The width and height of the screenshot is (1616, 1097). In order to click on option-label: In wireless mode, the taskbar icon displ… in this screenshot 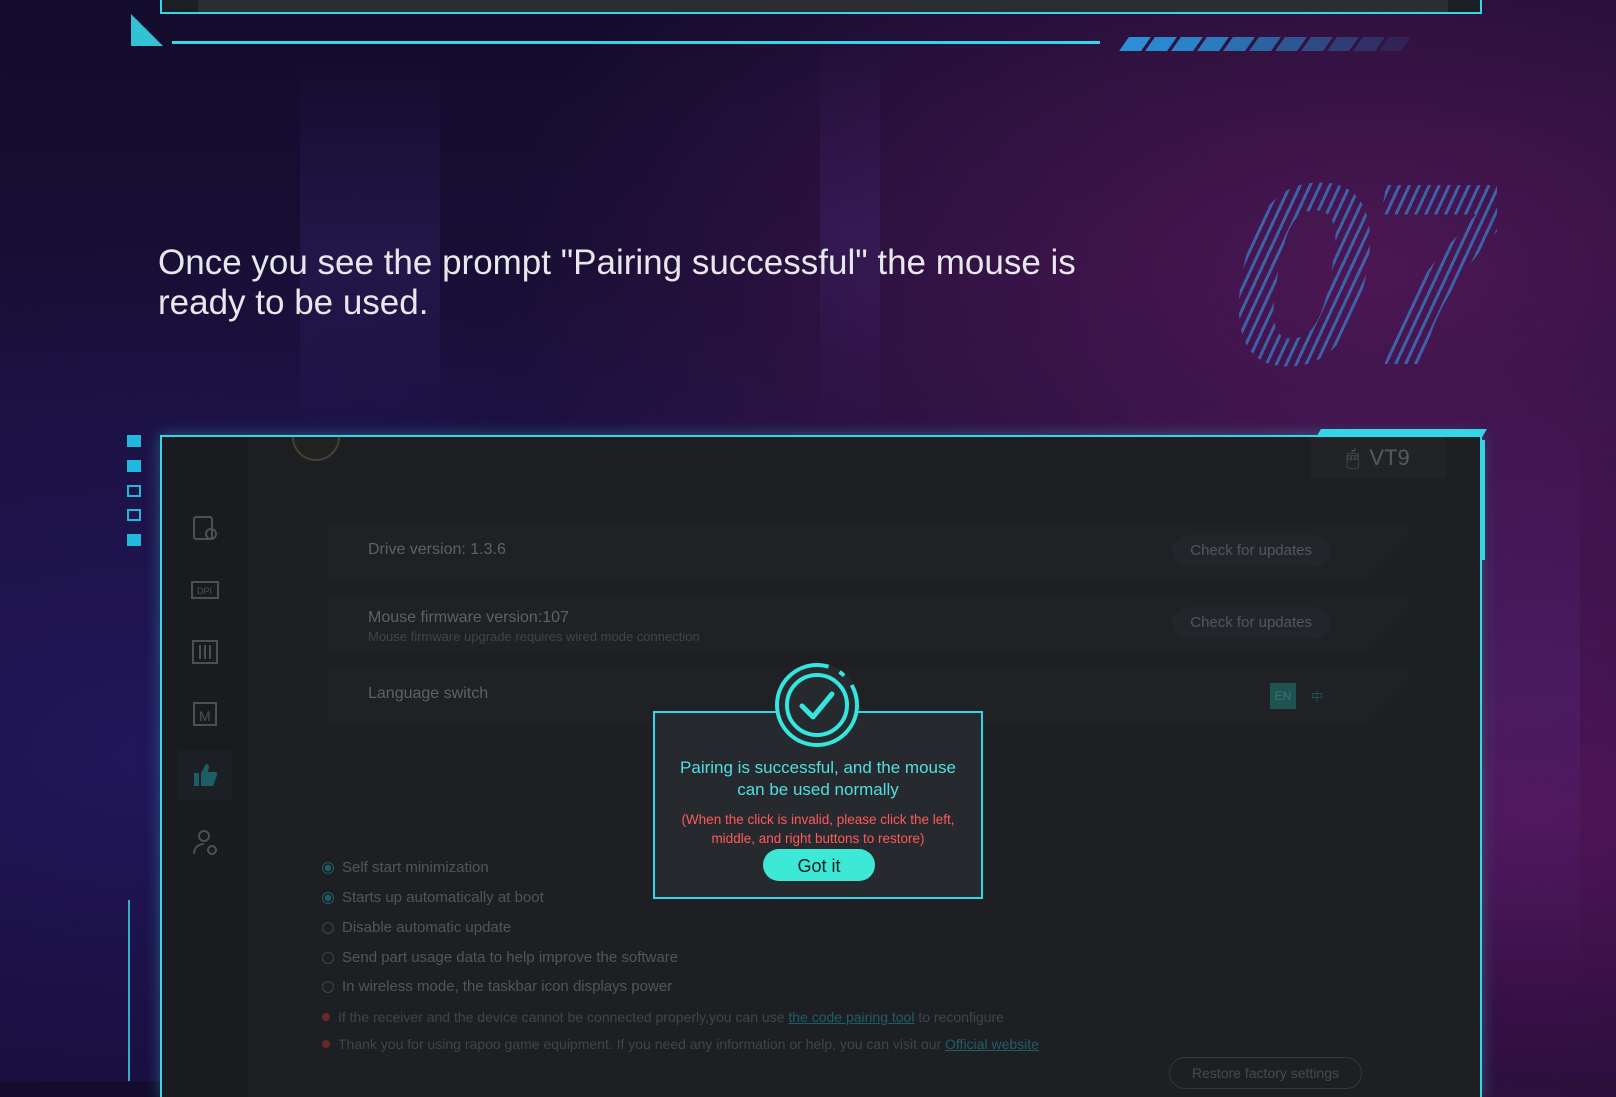, I will do `click(507, 986)`.